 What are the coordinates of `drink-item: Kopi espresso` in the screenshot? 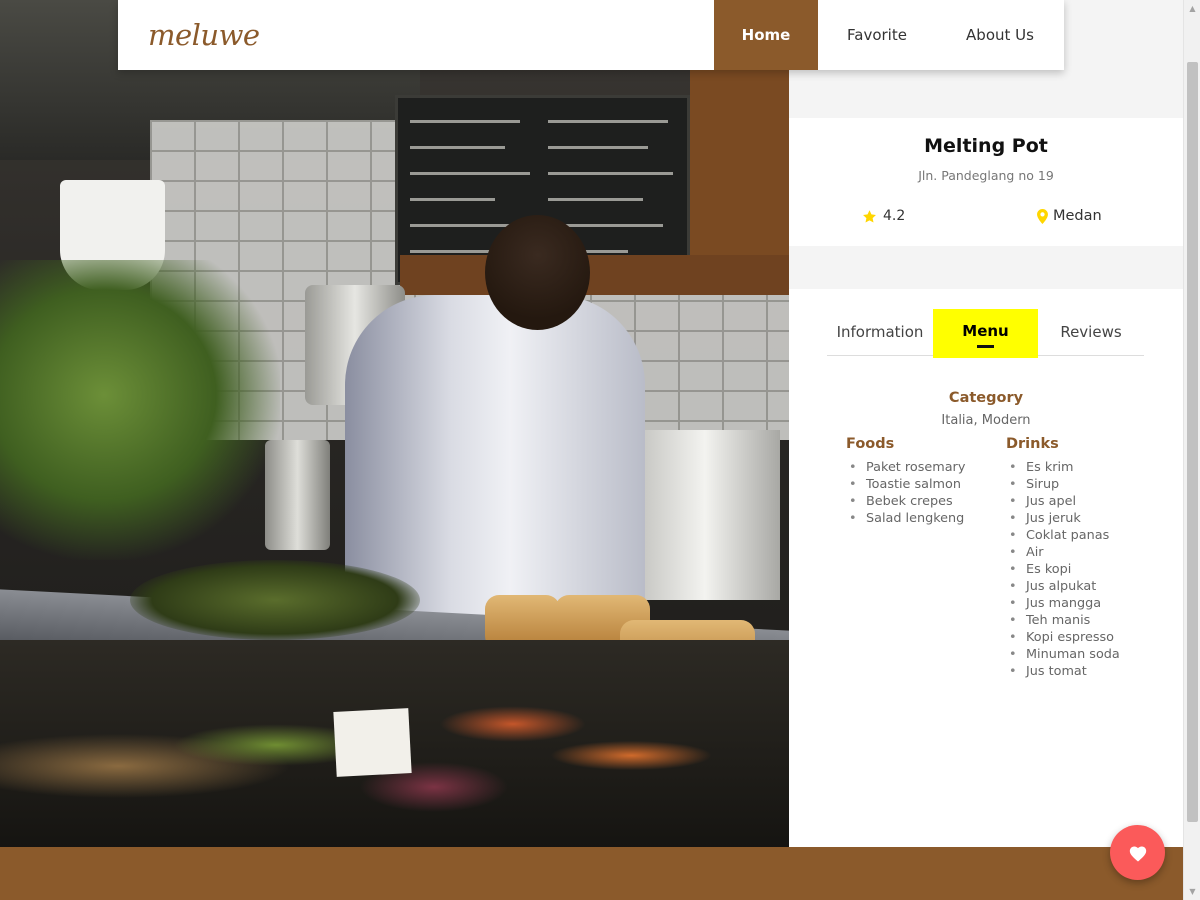 It's located at (1063, 637).